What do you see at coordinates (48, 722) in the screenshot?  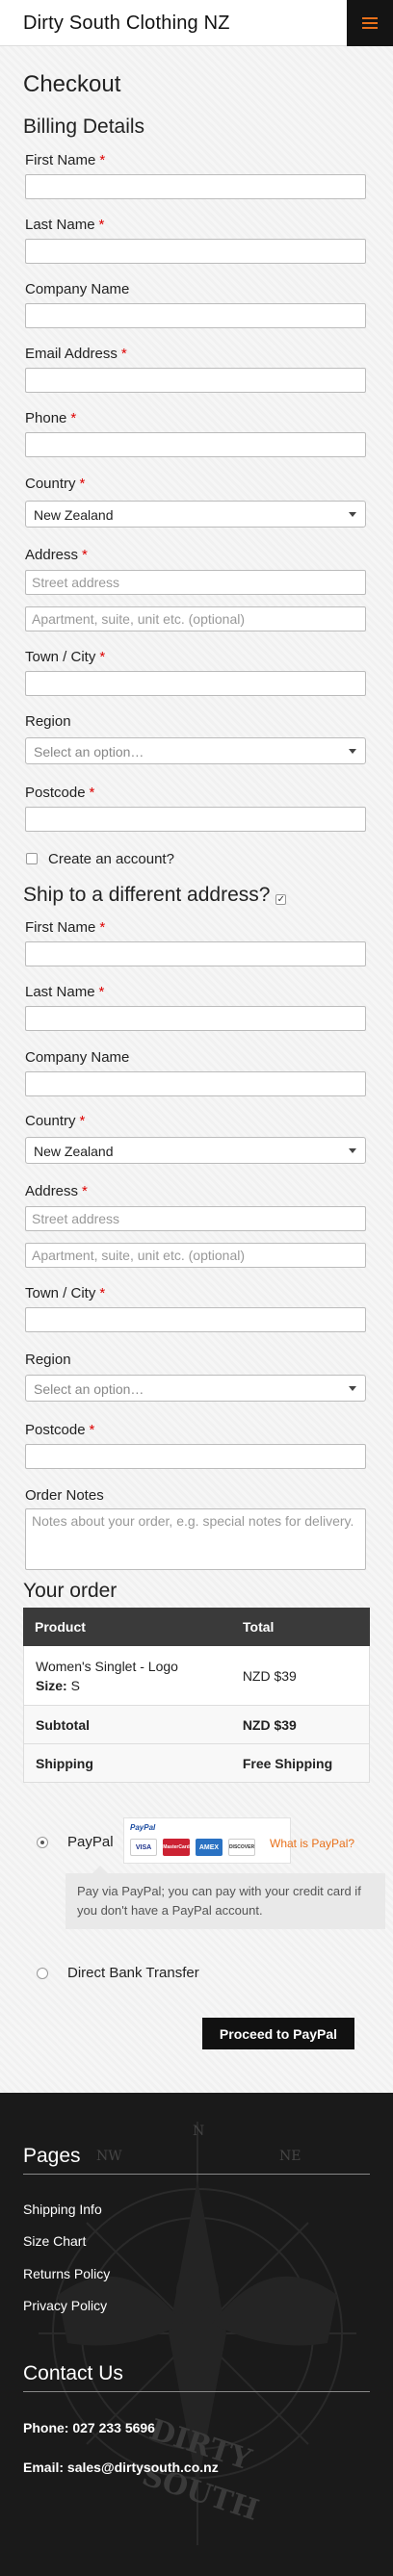 I see `billing-region-label: Region` at bounding box center [48, 722].